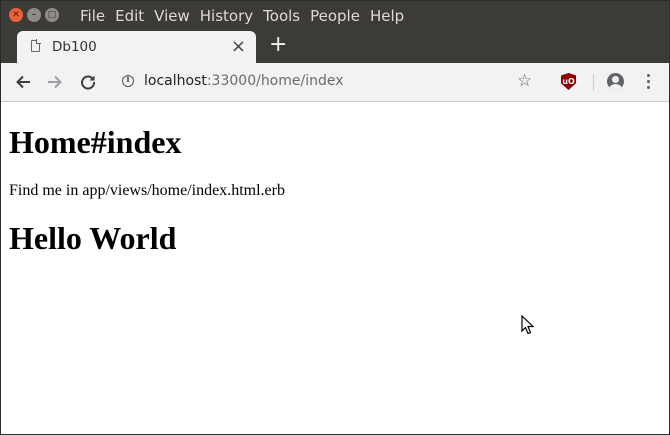 Image resolution: width=670 pixels, height=435 pixels. Describe the element at coordinates (16, 15) in the screenshot. I see `window-close-button: ✕` at that location.